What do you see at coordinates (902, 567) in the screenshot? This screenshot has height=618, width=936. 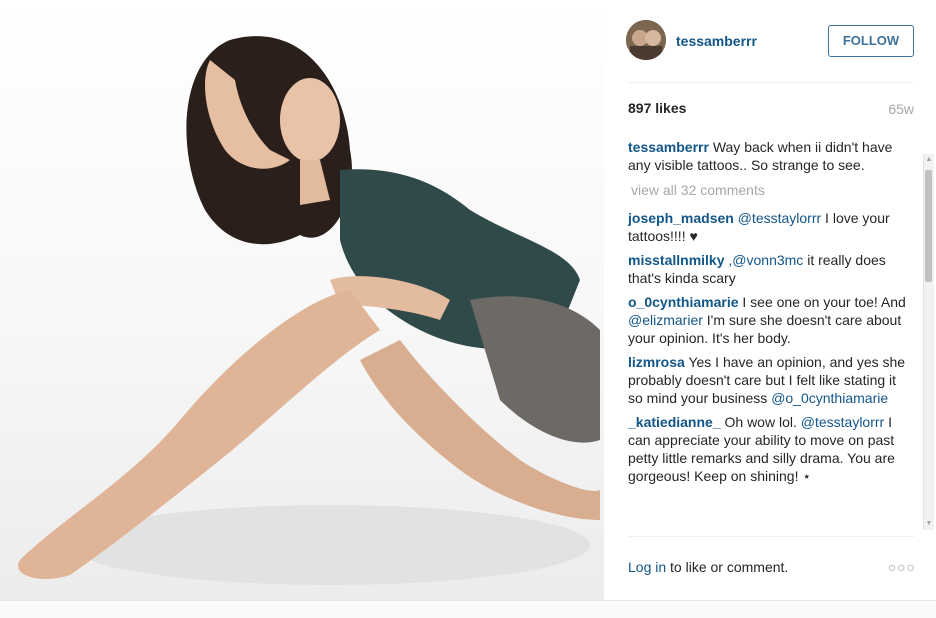 I see `more-options-icon: ○○○` at bounding box center [902, 567].